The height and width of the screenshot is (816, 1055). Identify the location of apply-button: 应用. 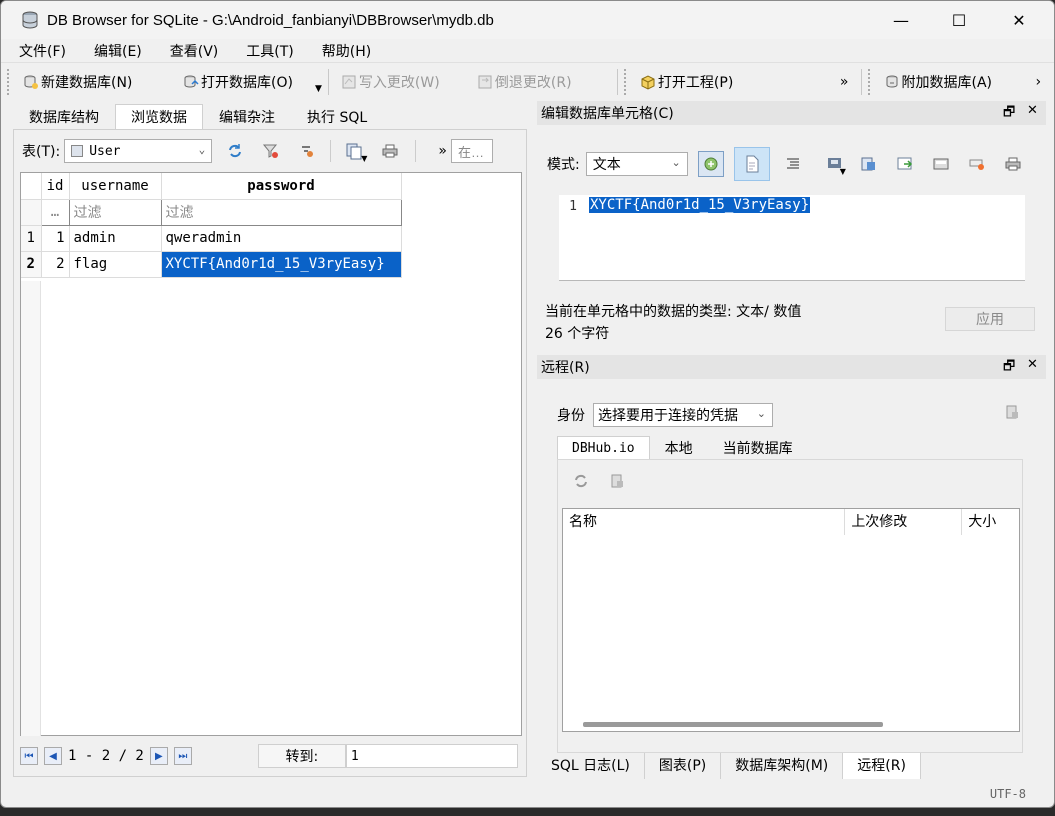
(990, 319).